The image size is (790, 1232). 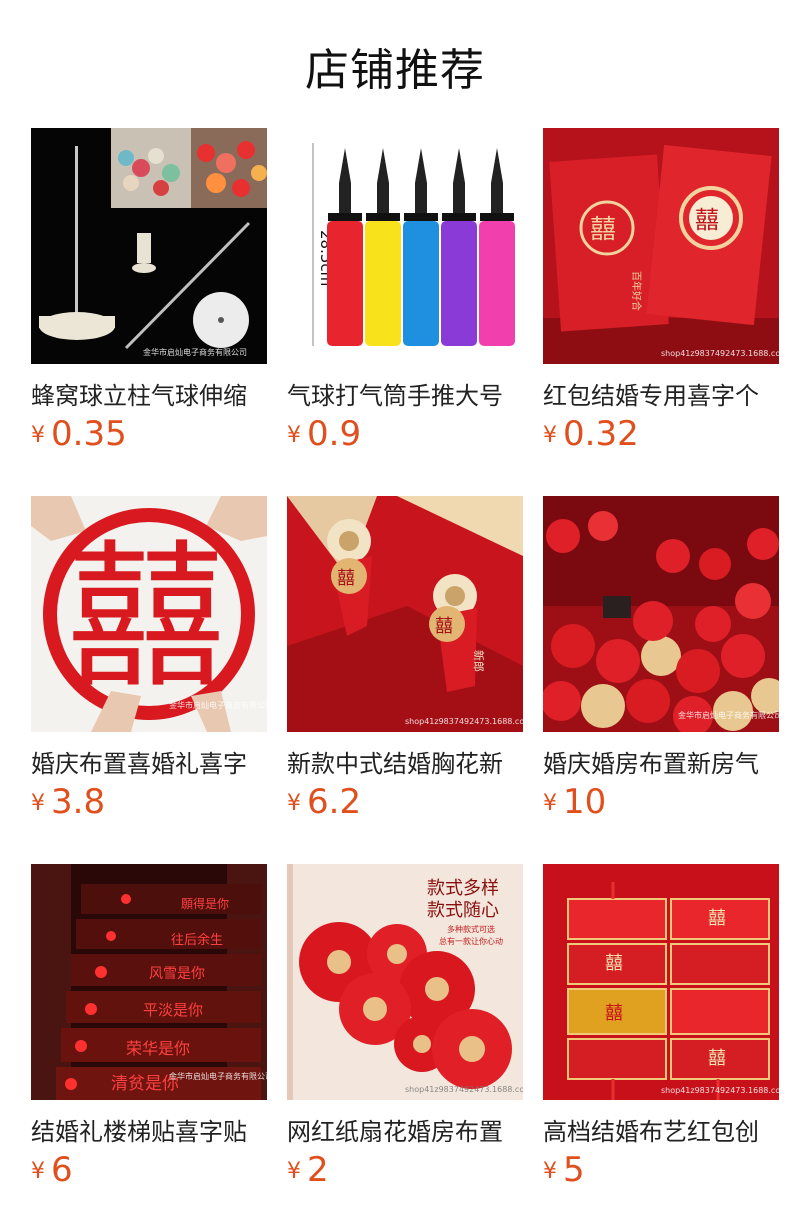 I want to click on product-card: 28.5cm 气球打气筒手推大号 ¥ 0.9, so click(x=405, y=298).